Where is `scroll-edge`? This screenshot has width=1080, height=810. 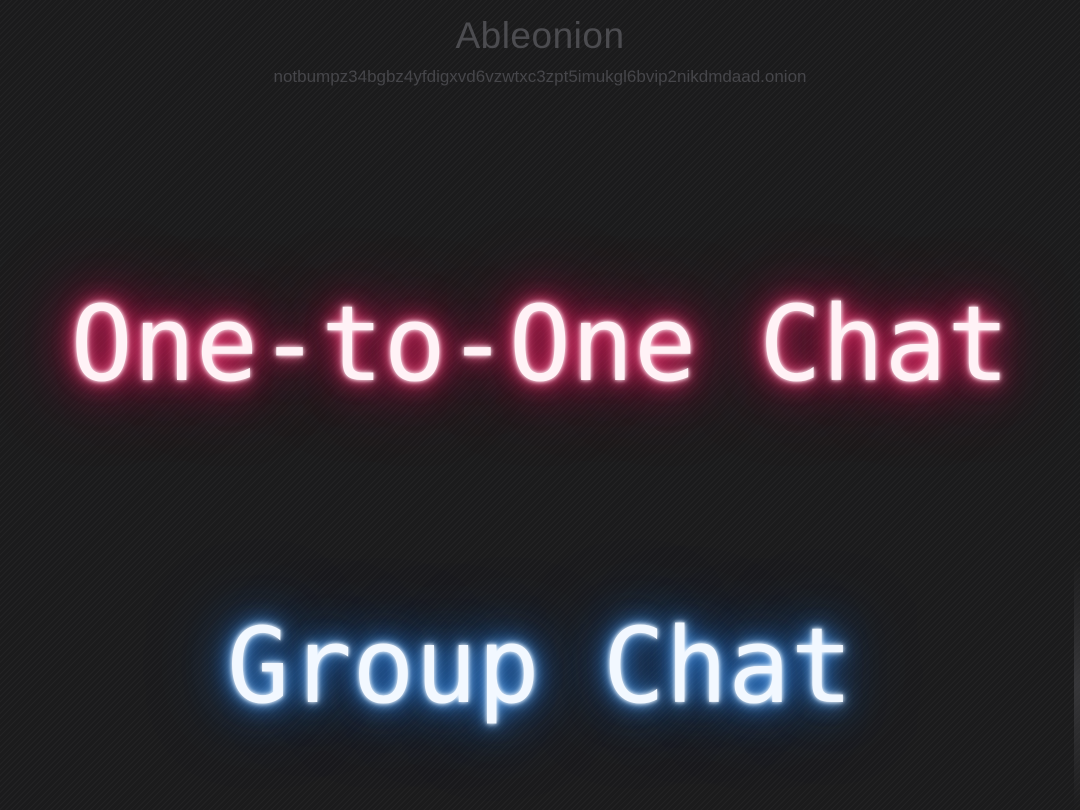 scroll-edge is located at coordinates (1077, 685).